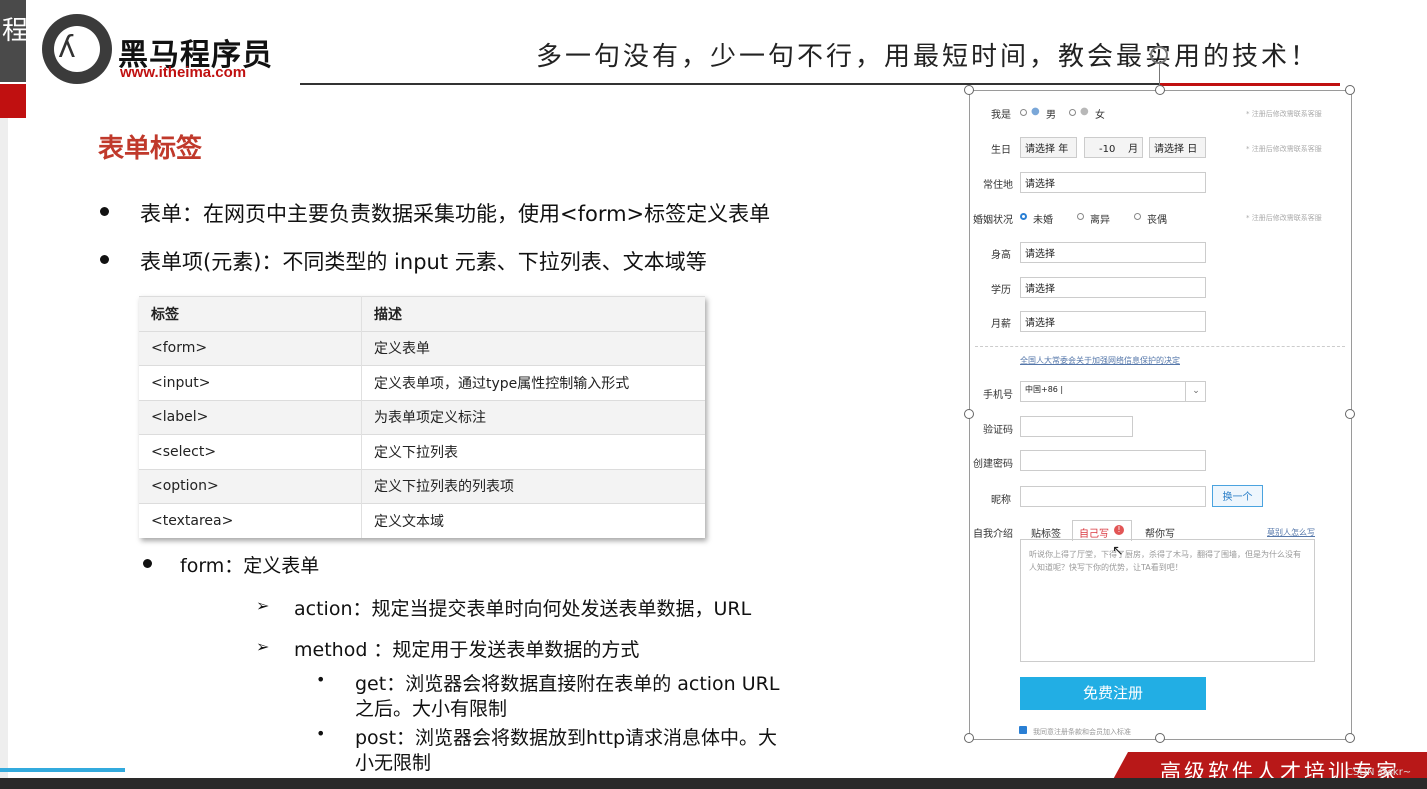 This screenshot has width=1427, height=789. What do you see at coordinates (1192, 149) in the screenshot?
I see `birth-day-unit: 日` at bounding box center [1192, 149].